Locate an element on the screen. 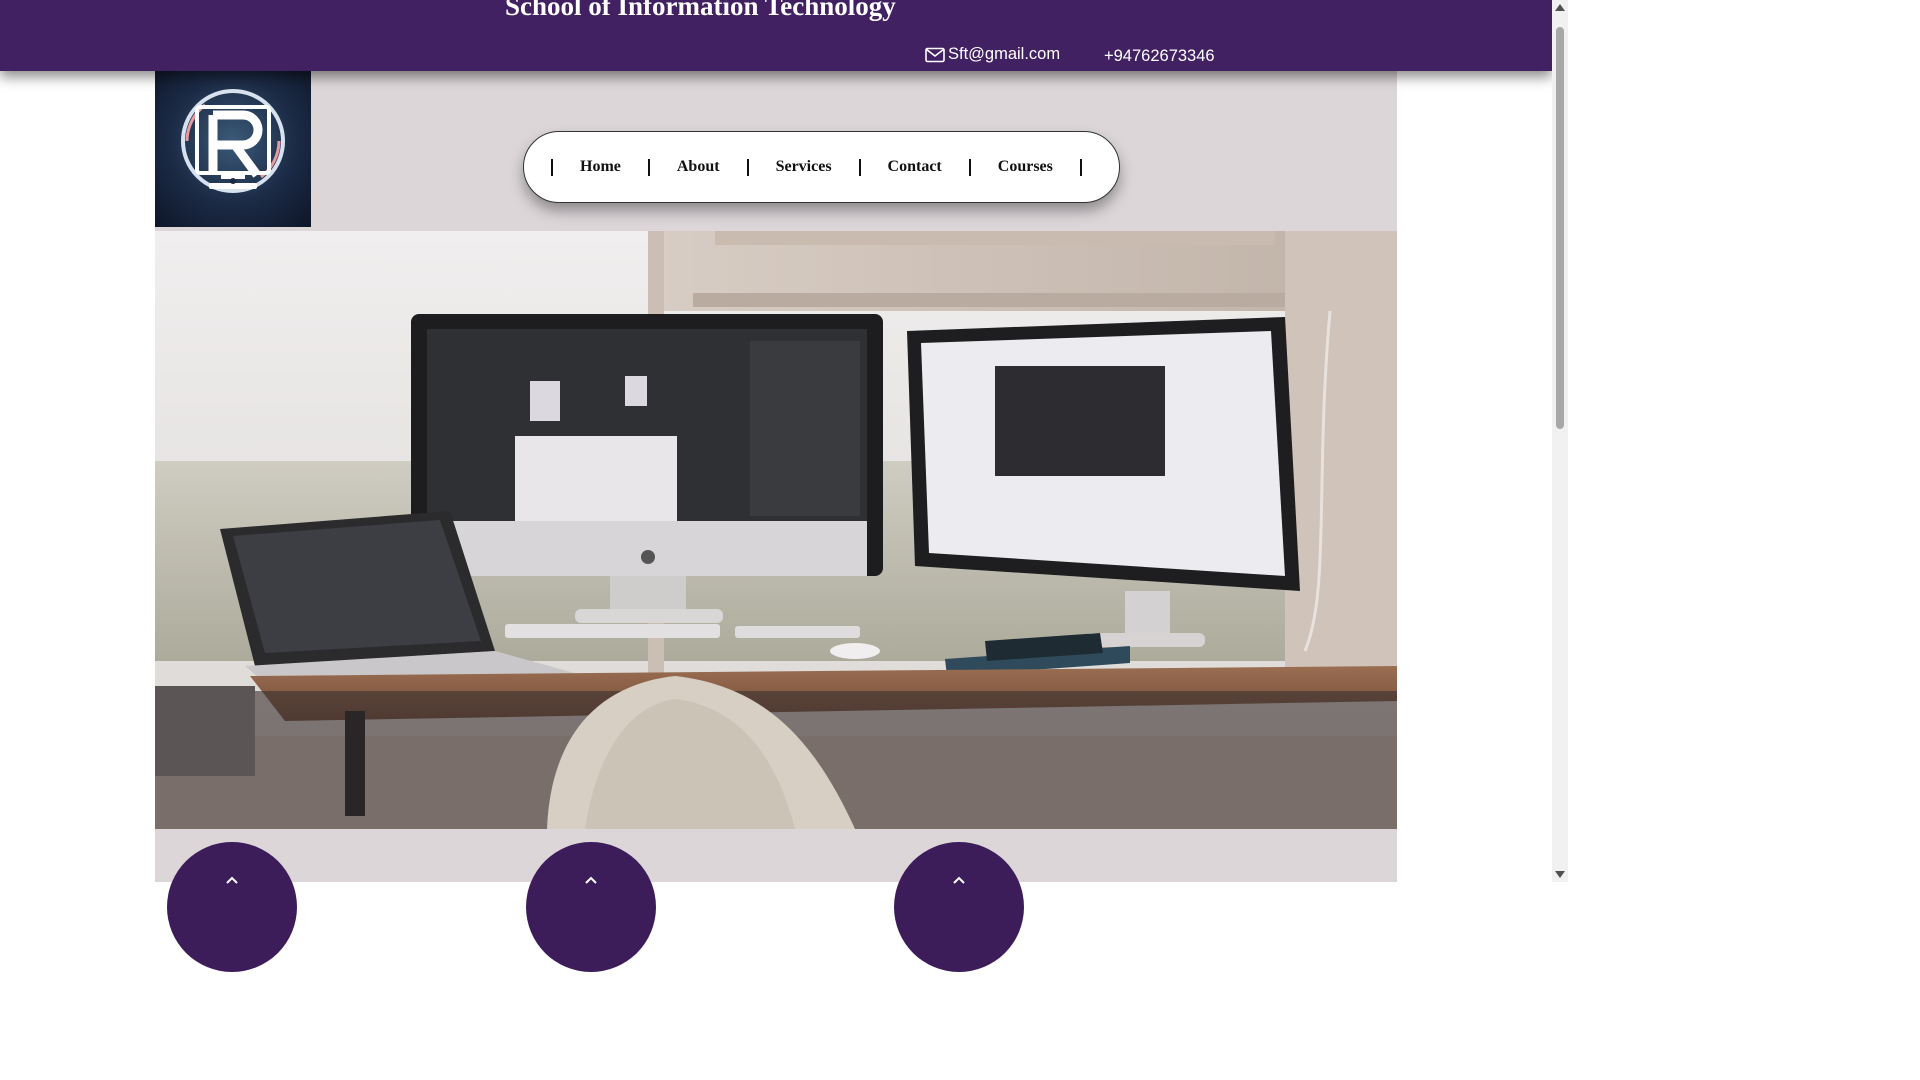 Image resolution: width=1920 pixels, height=1080 pixels. logo-icon is located at coordinates (233, 141).